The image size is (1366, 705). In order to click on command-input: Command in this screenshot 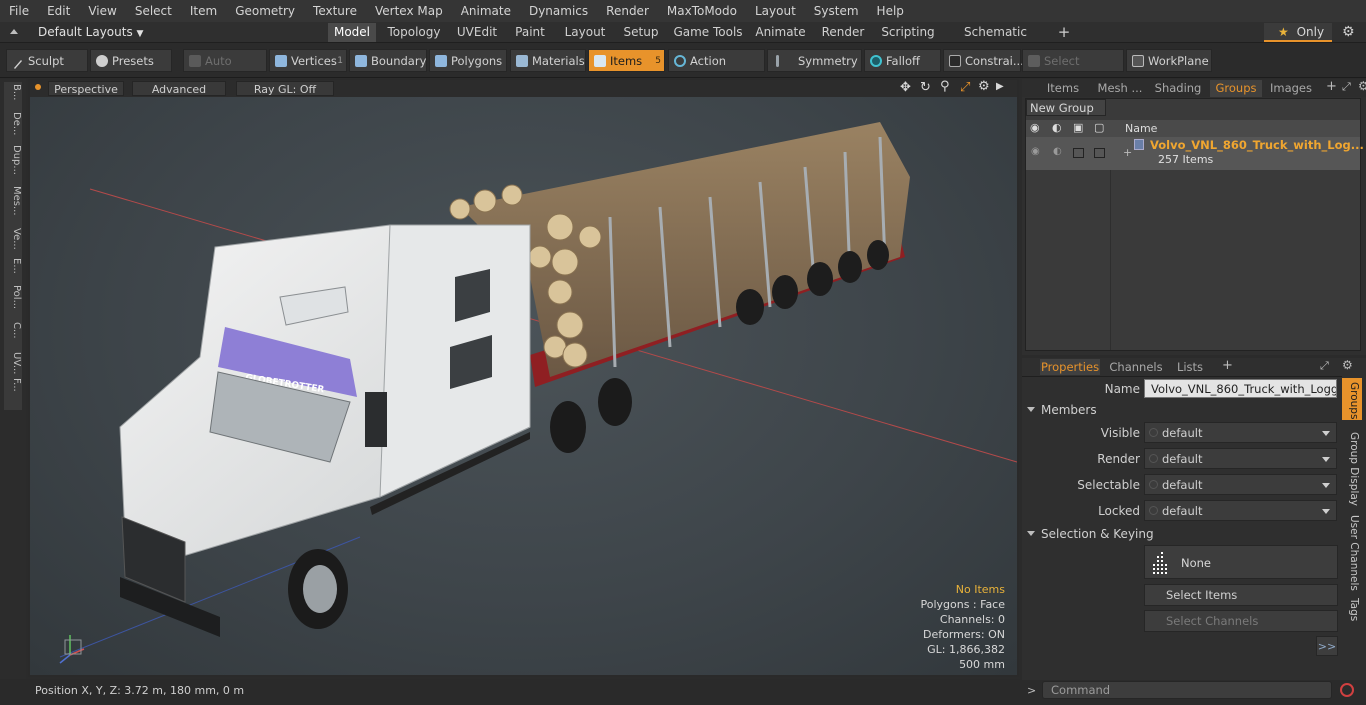, I will do `click(1187, 690)`.